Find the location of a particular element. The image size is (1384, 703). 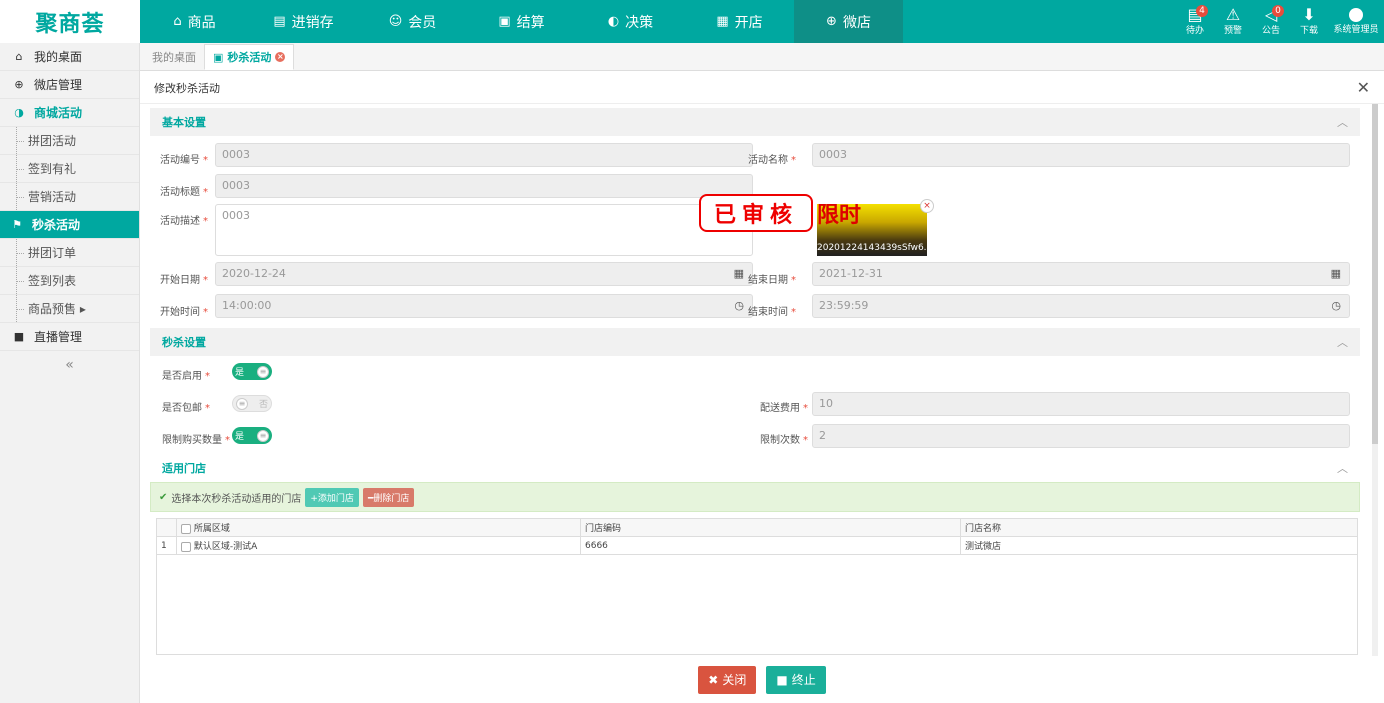

nav-item-member: ☺ 会员 is located at coordinates (412, 21).